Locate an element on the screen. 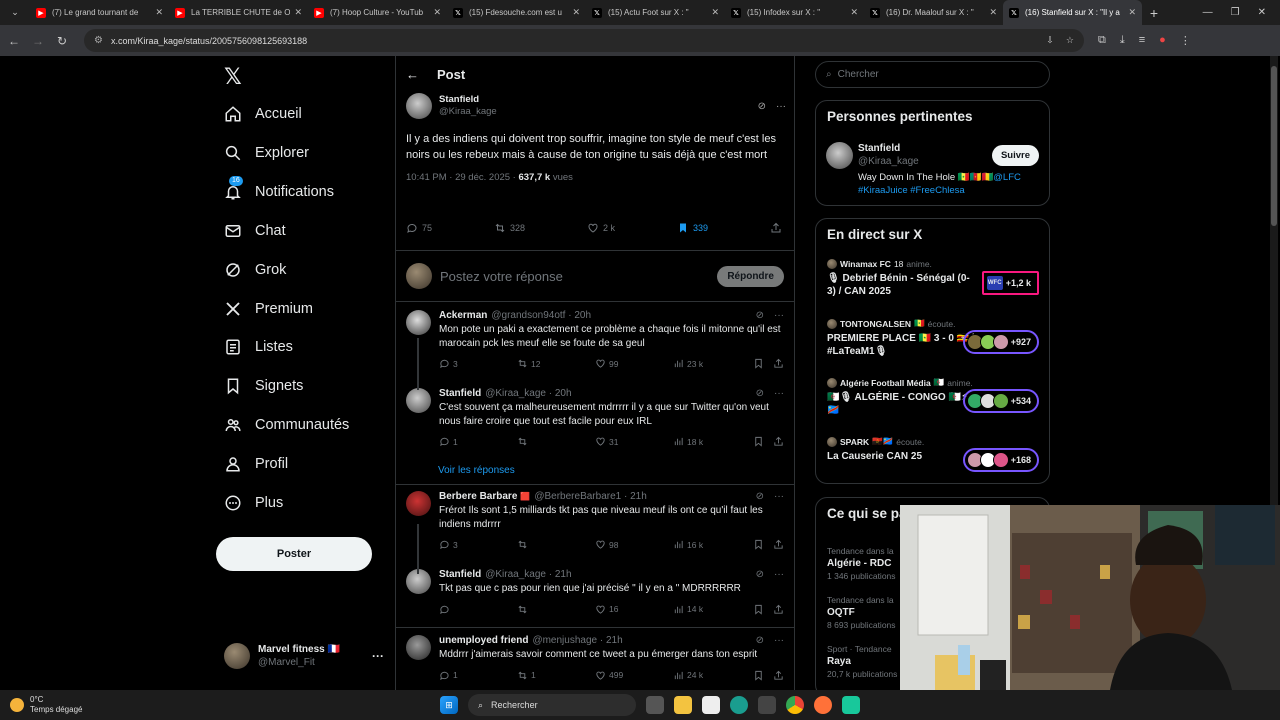  menu-icon: ⋮ is located at coordinates (1185, 40).